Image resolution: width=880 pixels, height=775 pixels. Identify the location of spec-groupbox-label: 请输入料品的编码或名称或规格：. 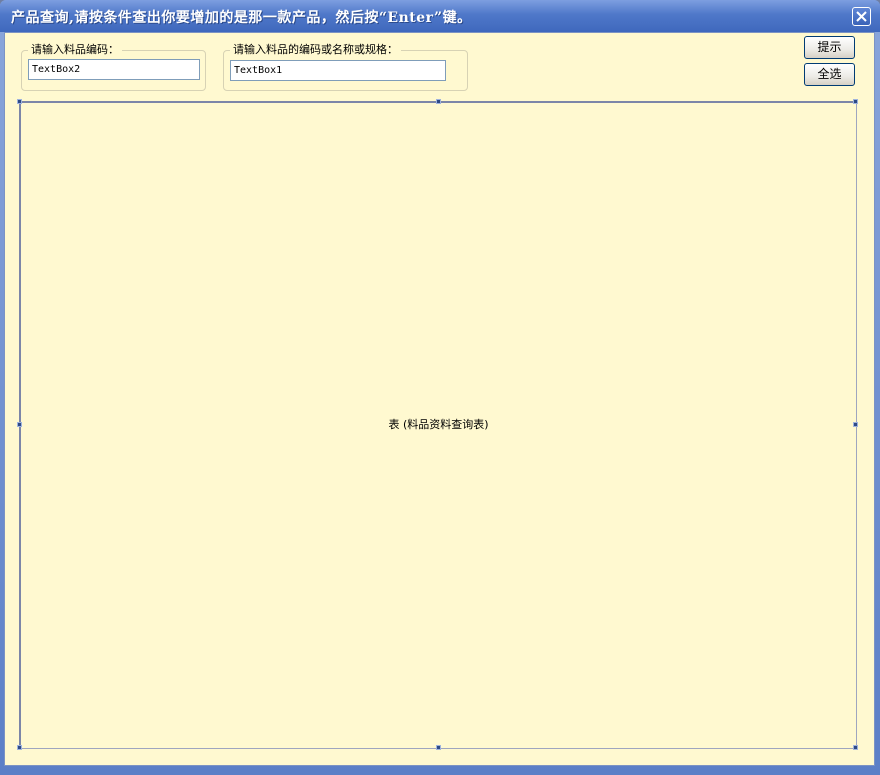
(315, 50).